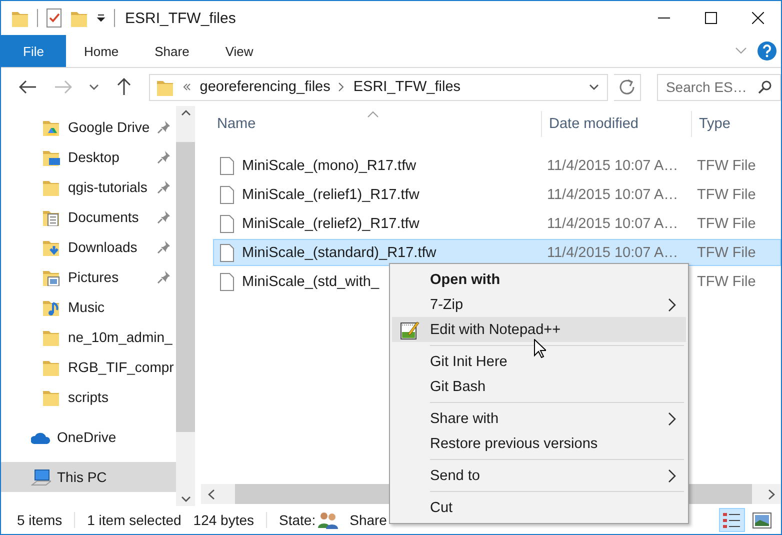 Image resolution: width=782 pixels, height=535 pixels. I want to click on scroll-left-icon, so click(211, 494).